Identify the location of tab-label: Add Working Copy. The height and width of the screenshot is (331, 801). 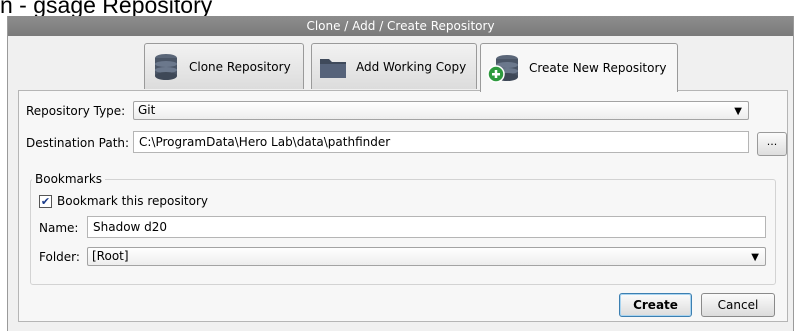
(411, 66).